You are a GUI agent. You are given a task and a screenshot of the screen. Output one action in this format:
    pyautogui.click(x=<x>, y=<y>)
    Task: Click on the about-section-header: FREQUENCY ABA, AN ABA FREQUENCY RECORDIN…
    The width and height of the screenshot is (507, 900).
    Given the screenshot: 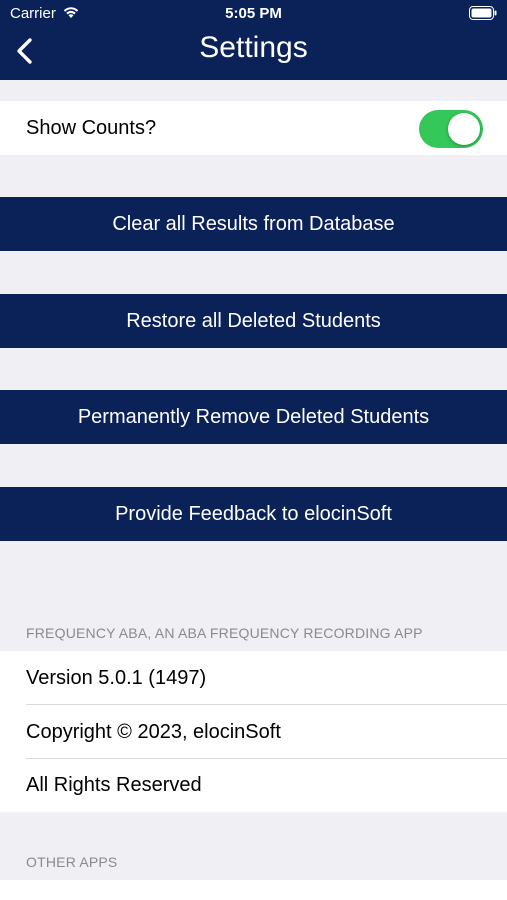 What is the action you would take?
    pyautogui.click(x=224, y=633)
    